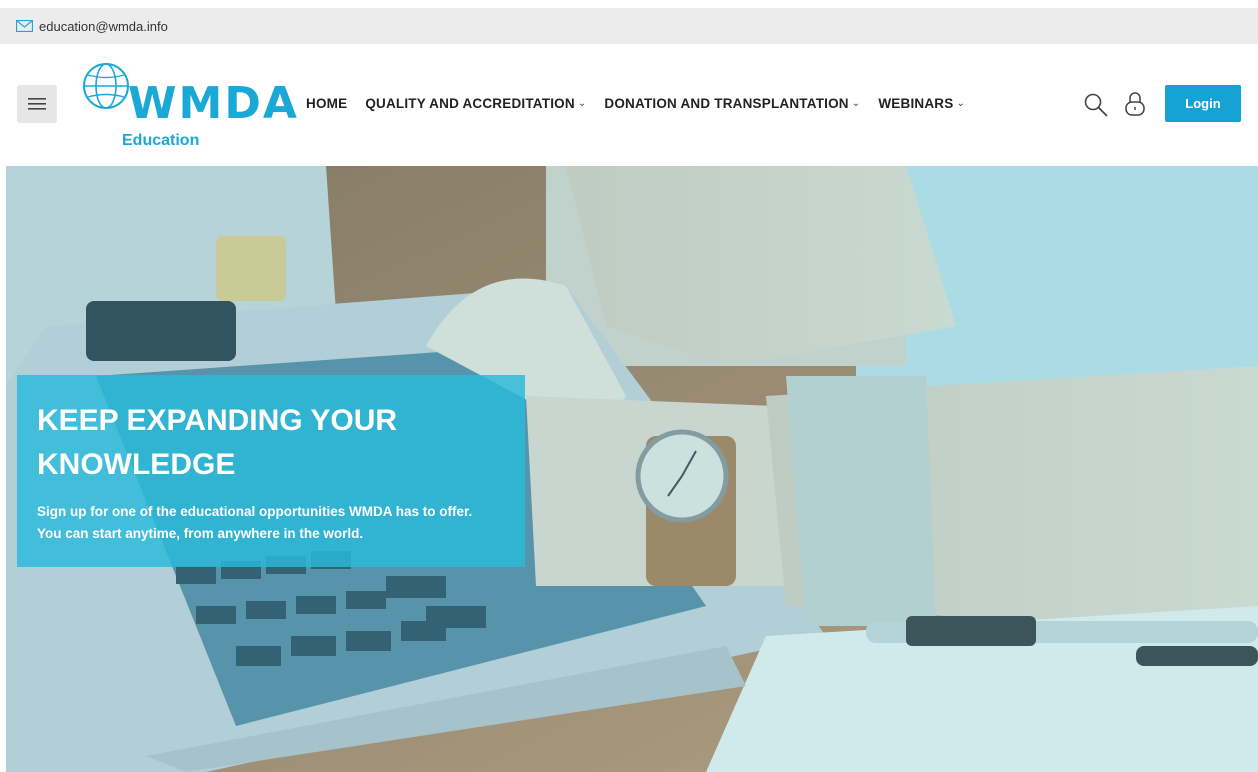  Describe the element at coordinates (726, 103) in the screenshot. I see `nav-donation-label: DONATION AND TRANSPLANTATION` at that location.